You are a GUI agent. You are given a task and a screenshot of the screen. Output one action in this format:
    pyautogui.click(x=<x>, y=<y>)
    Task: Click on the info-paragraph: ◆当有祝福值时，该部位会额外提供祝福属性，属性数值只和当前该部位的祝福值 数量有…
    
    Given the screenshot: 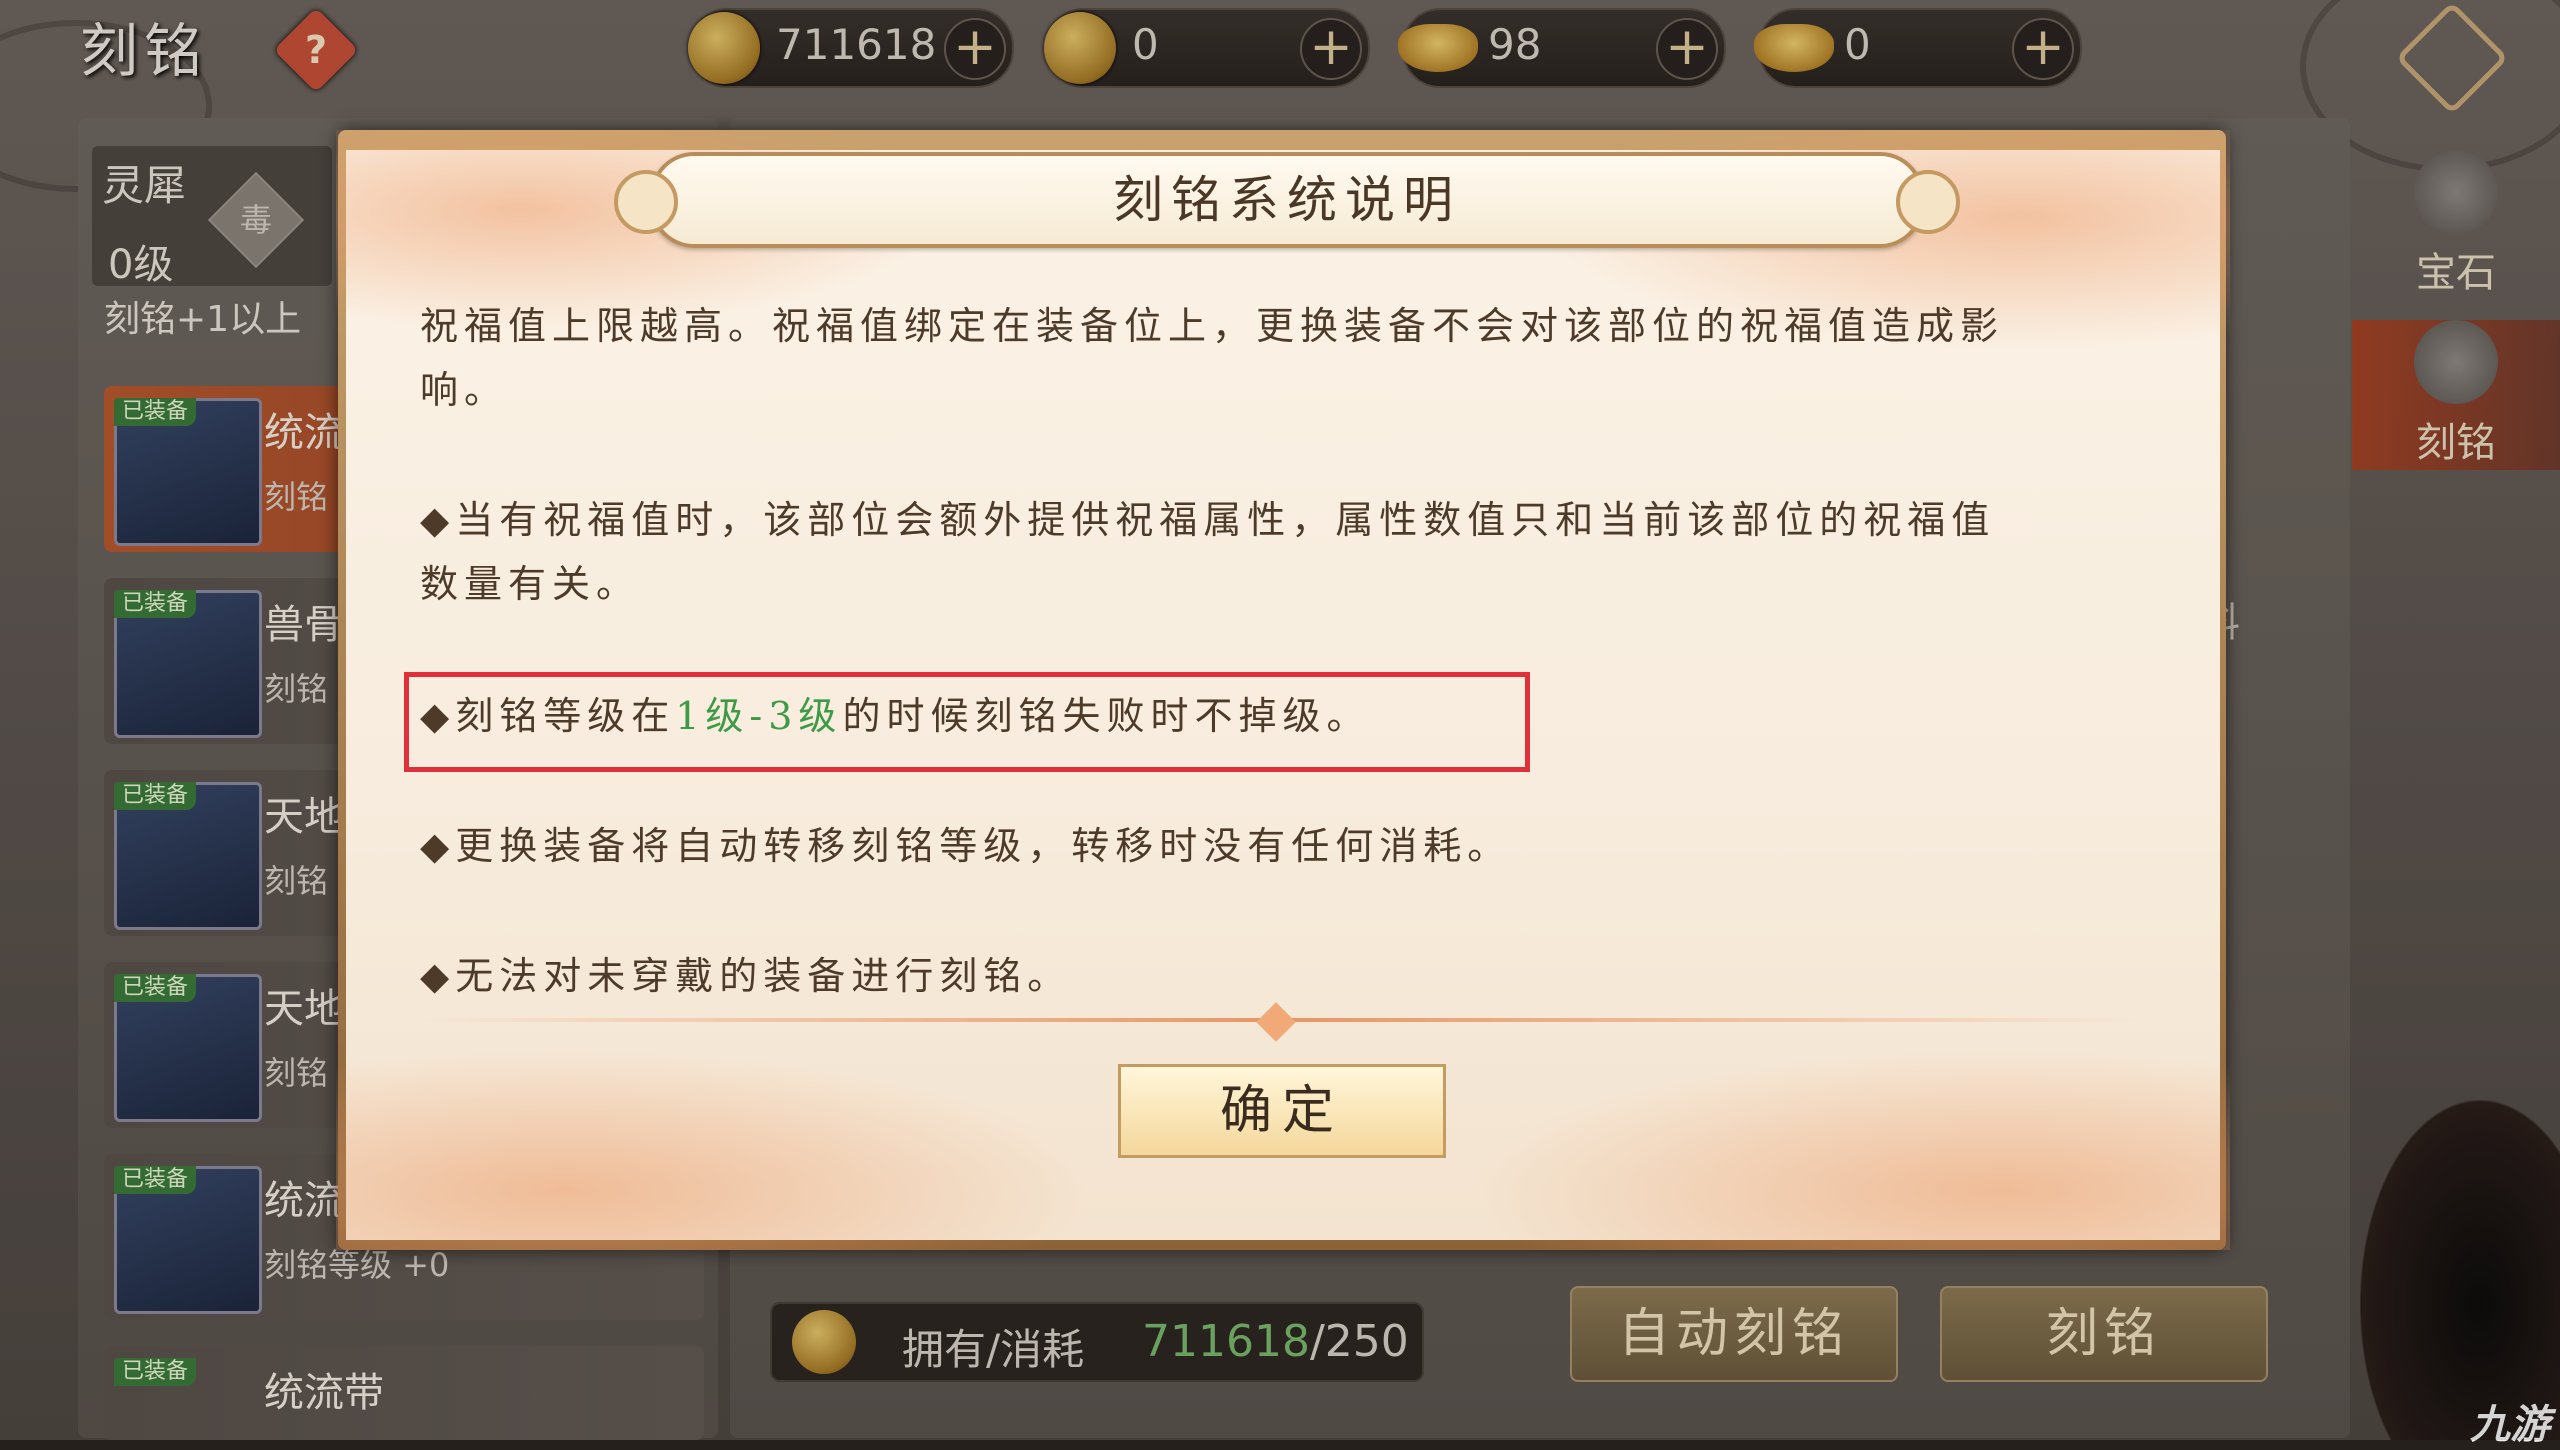 What is the action you would take?
    pyautogui.click(x=1208, y=552)
    